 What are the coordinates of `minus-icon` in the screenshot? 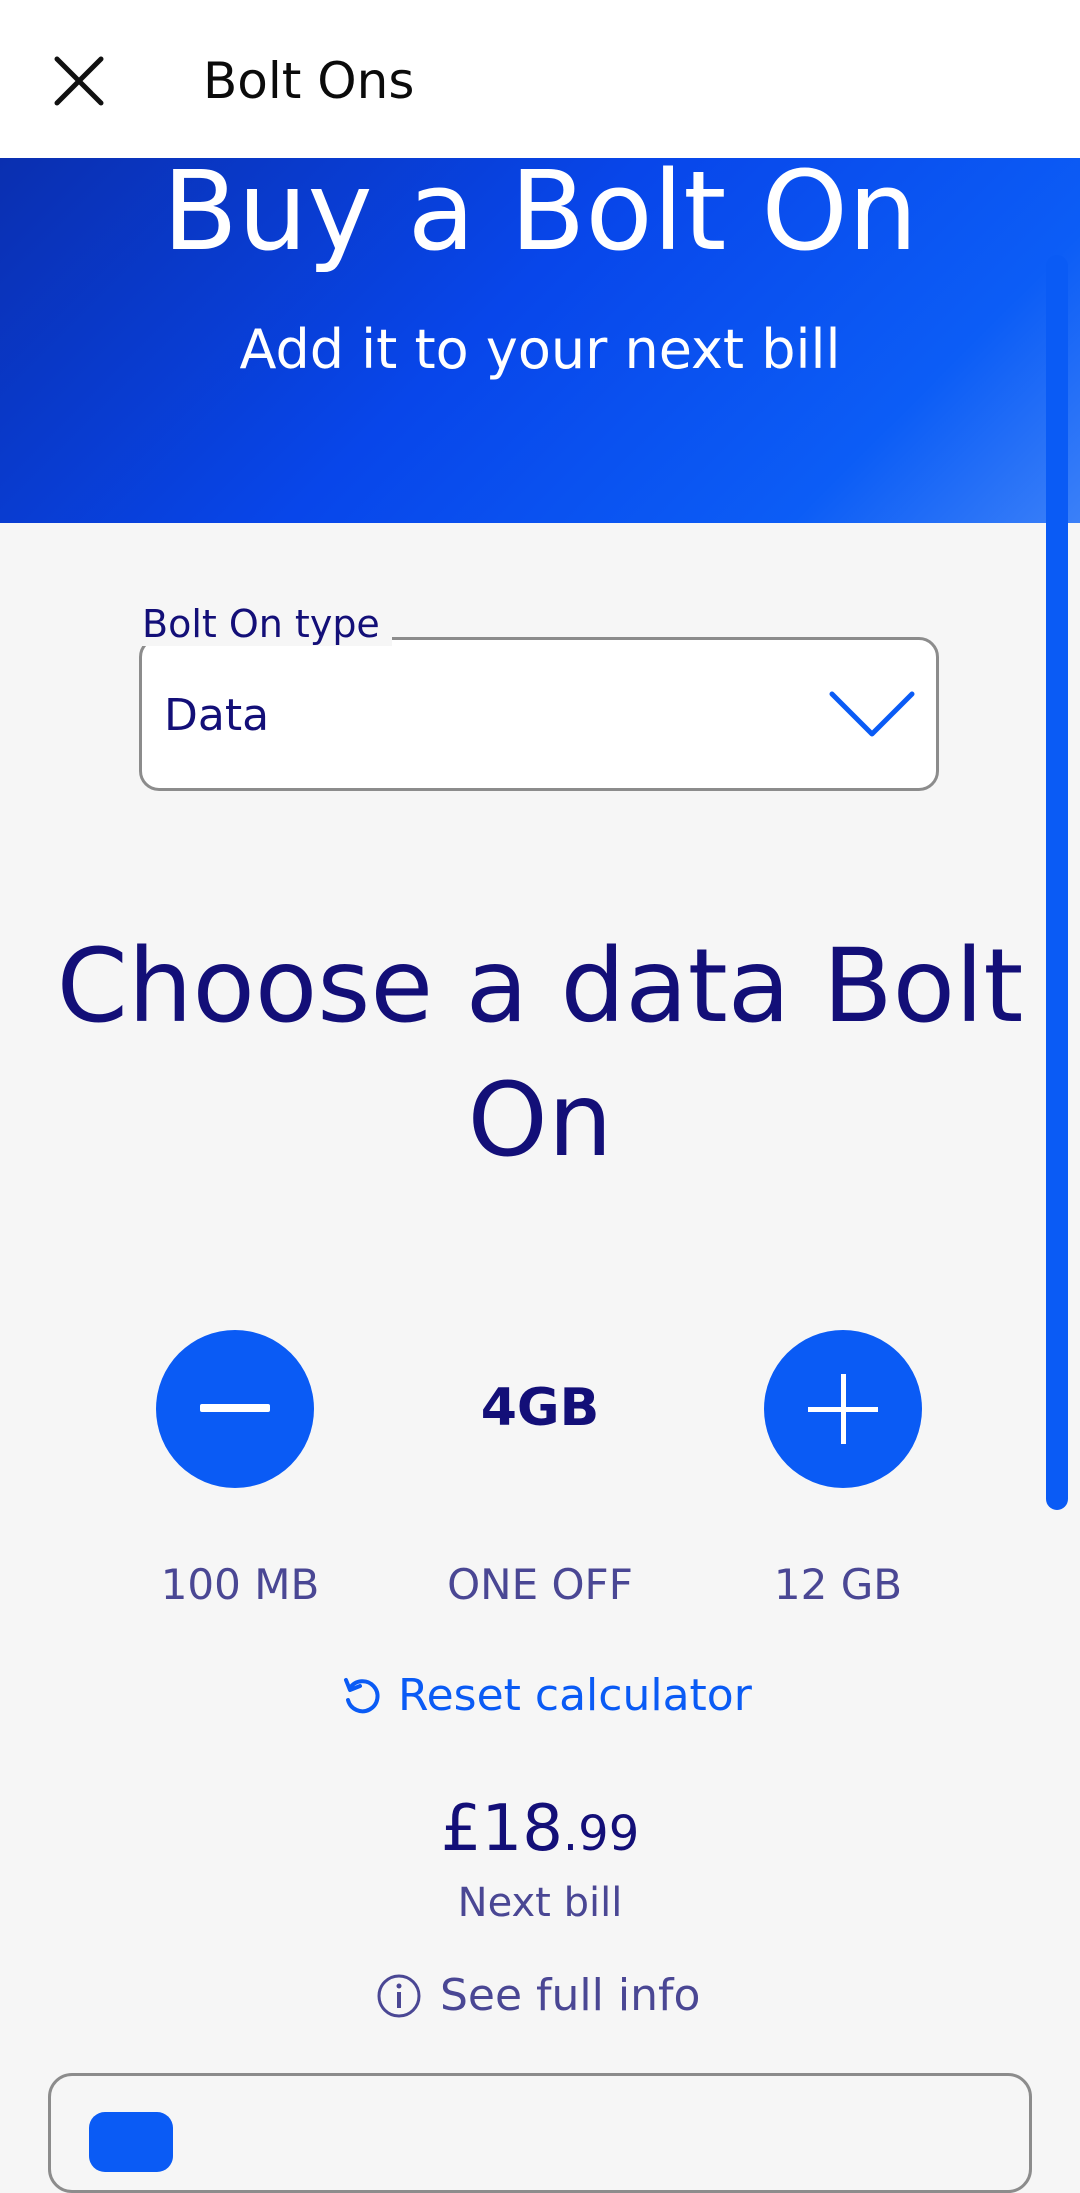 It's located at (235, 1408).